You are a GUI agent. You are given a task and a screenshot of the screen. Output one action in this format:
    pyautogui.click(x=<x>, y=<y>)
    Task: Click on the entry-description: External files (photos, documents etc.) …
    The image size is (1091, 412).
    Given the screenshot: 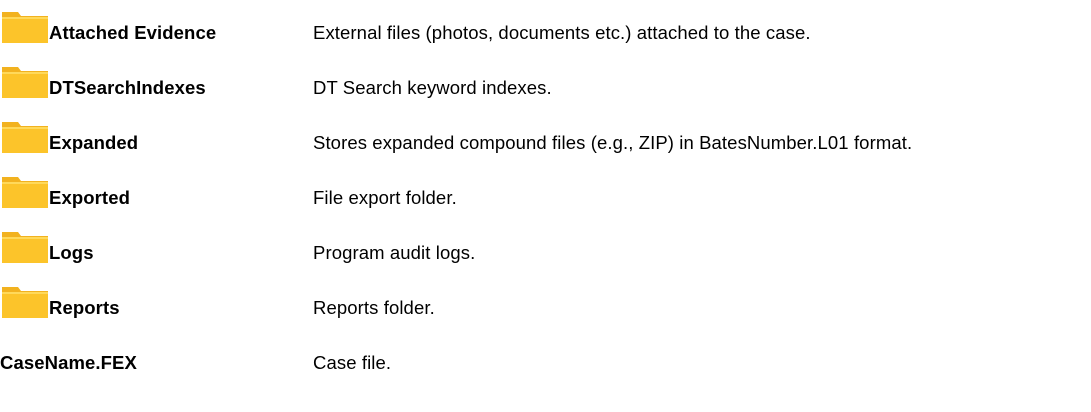 What is the action you would take?
    pyautogui.click(x=562, y=32)
    